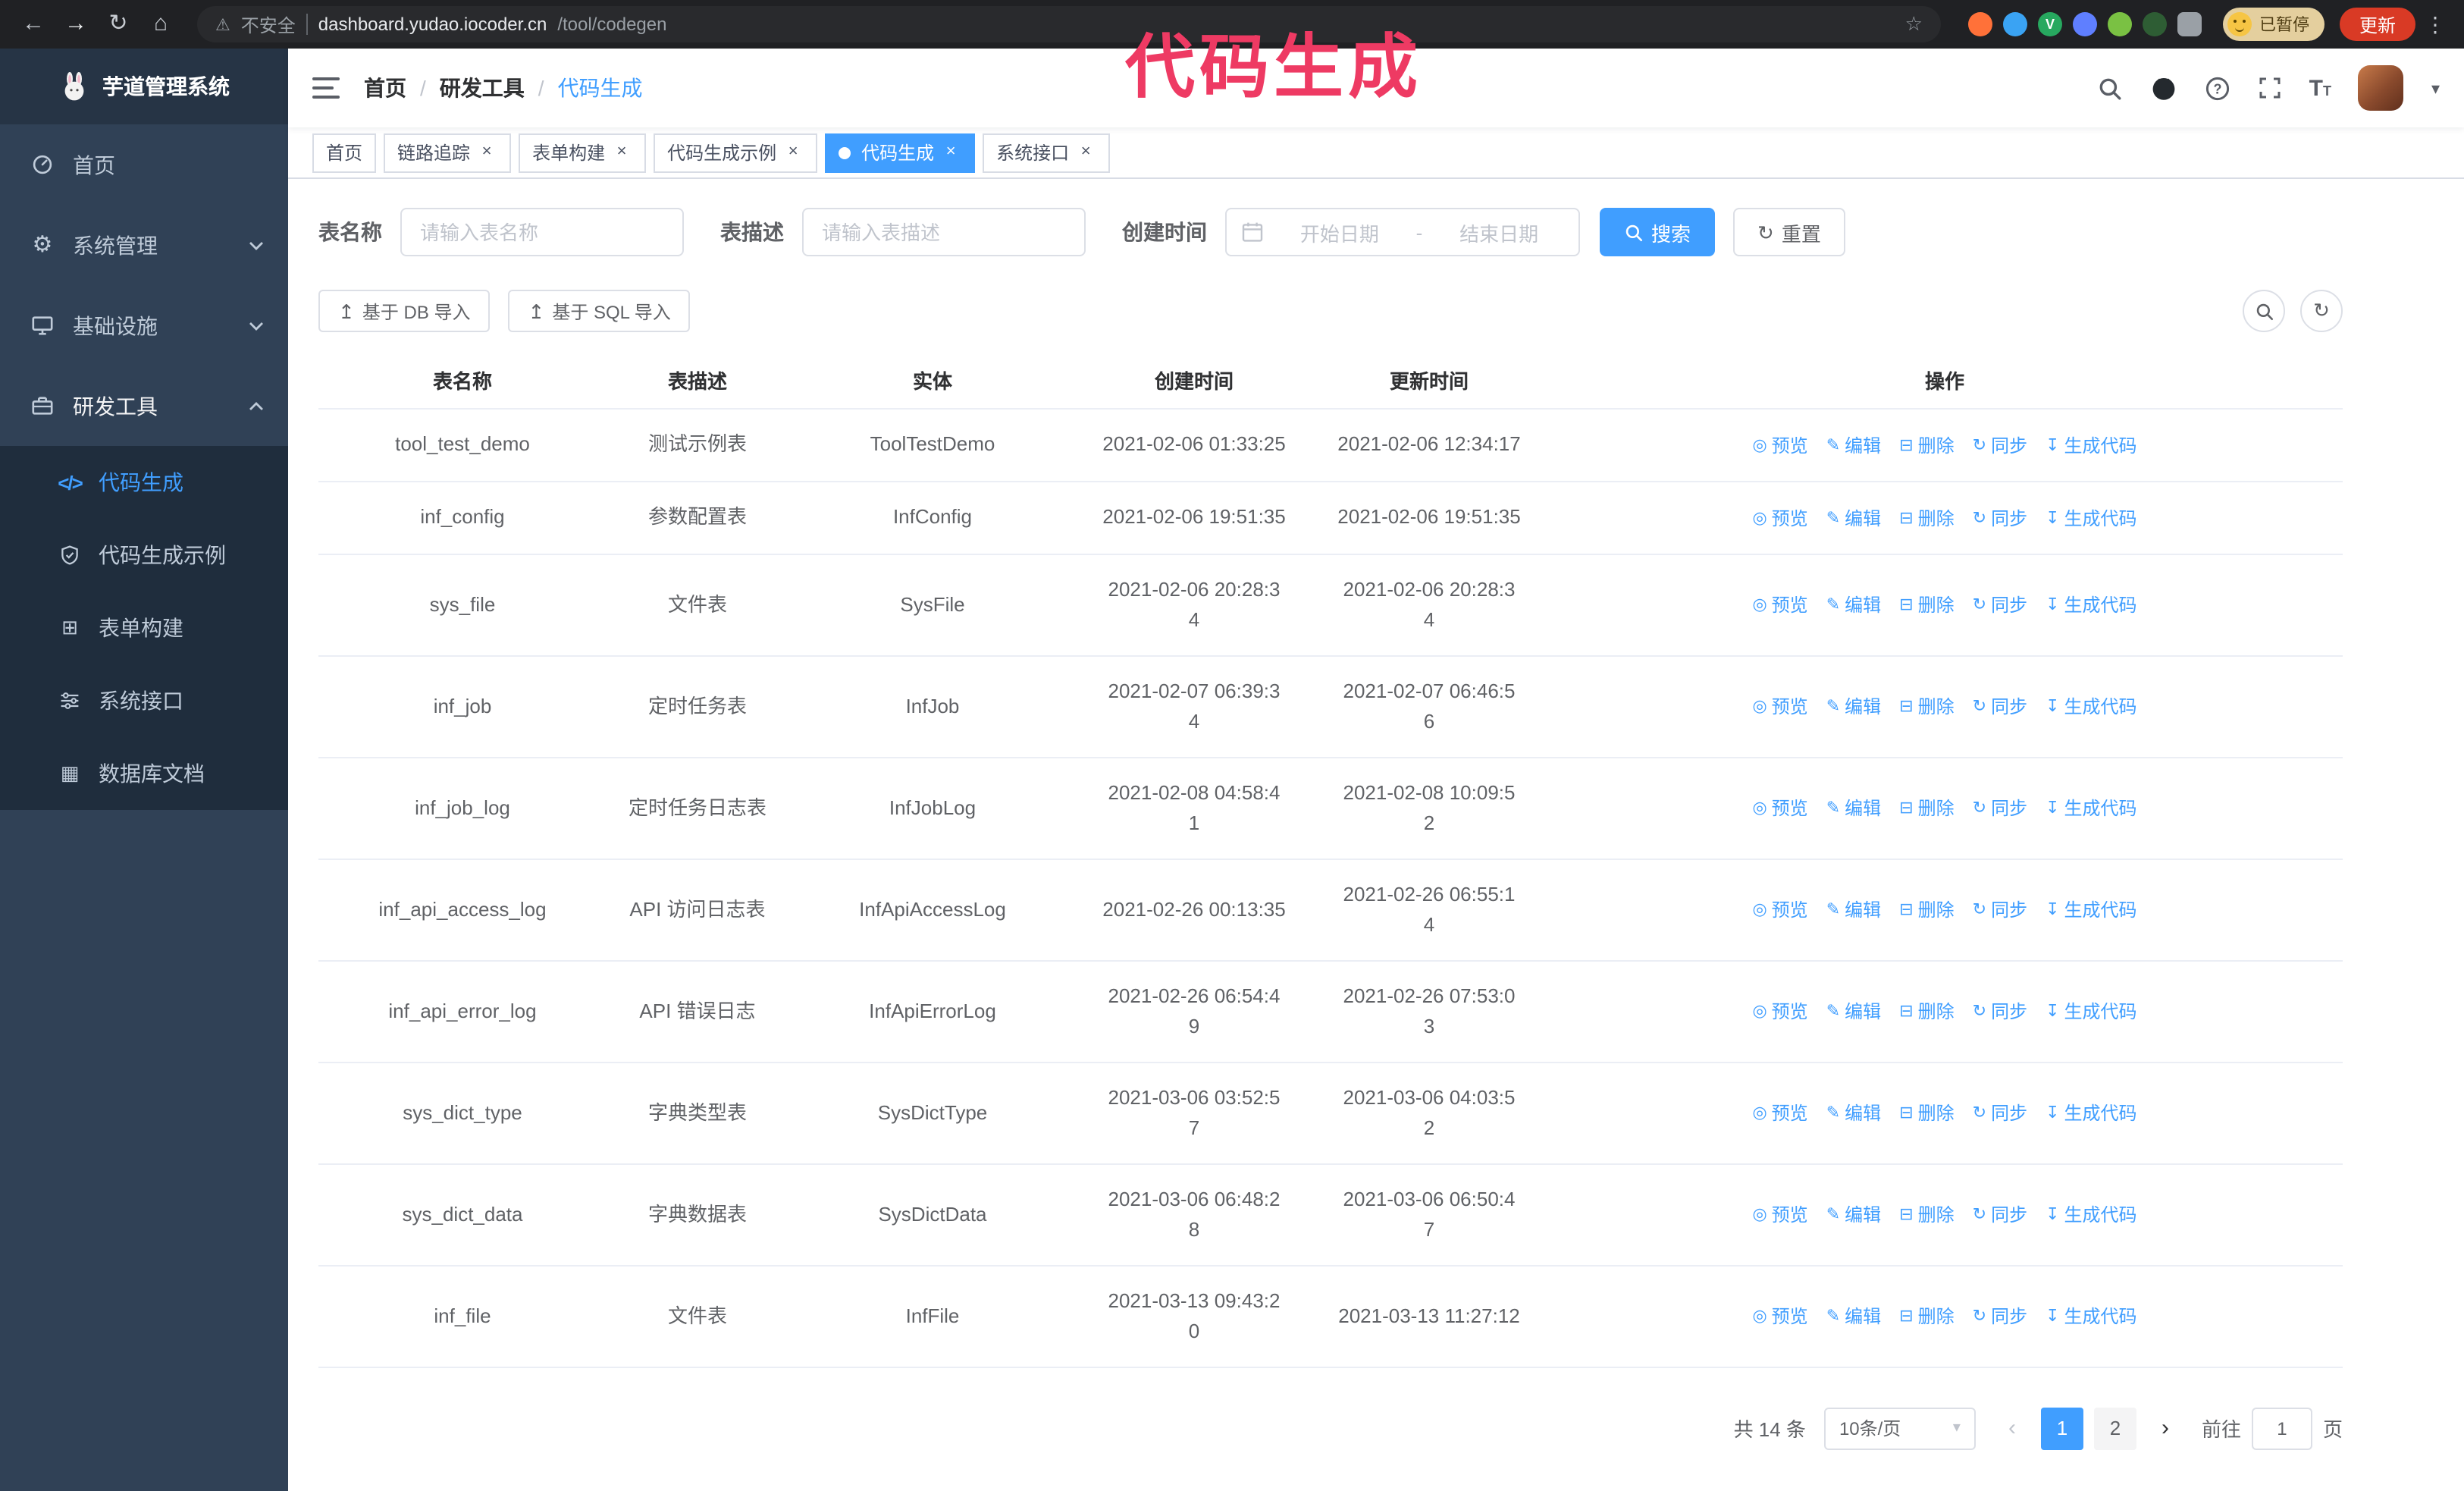  Describe the element at coordinates (1499, 232) in the screenshot. I see `end-date-placeholder: 结束日期` at that location.